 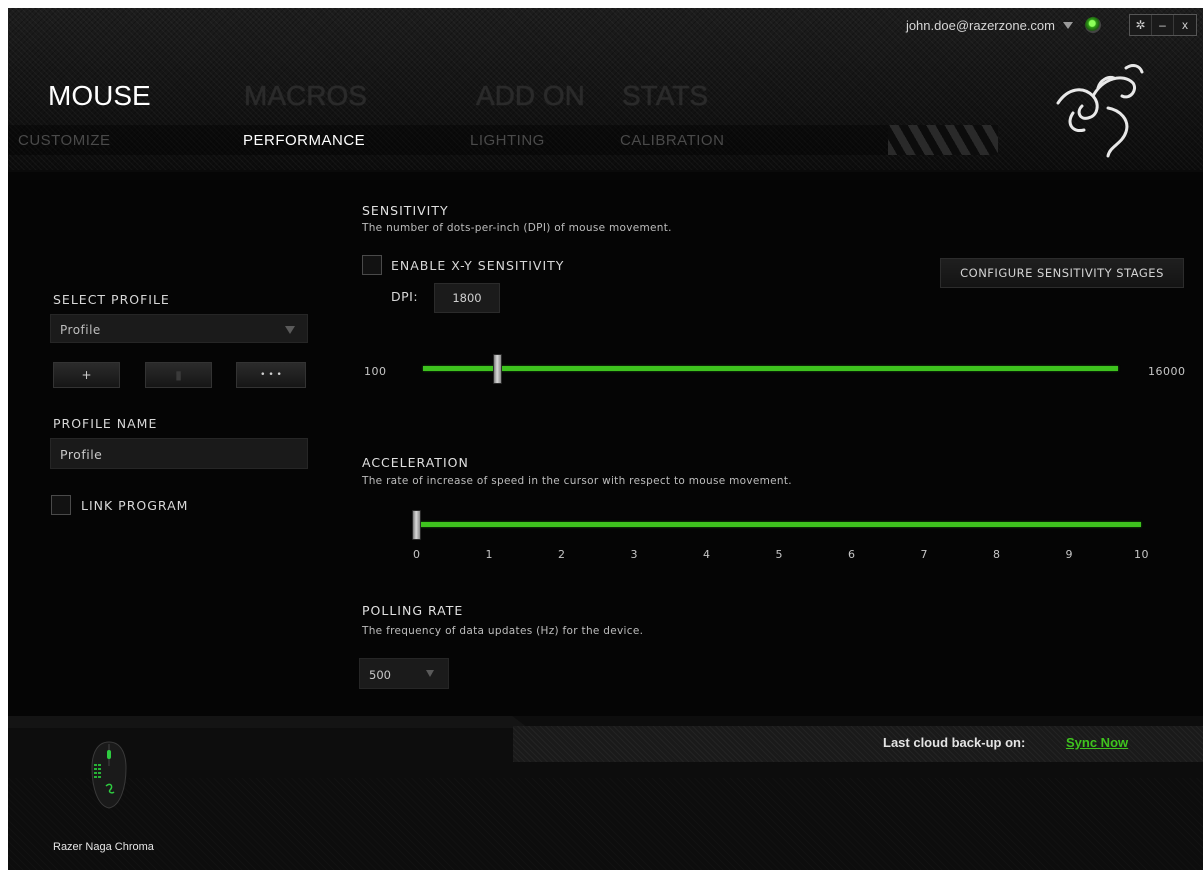 I want to click on acceleration-tick-7: 7, so click(x=924, y=554).